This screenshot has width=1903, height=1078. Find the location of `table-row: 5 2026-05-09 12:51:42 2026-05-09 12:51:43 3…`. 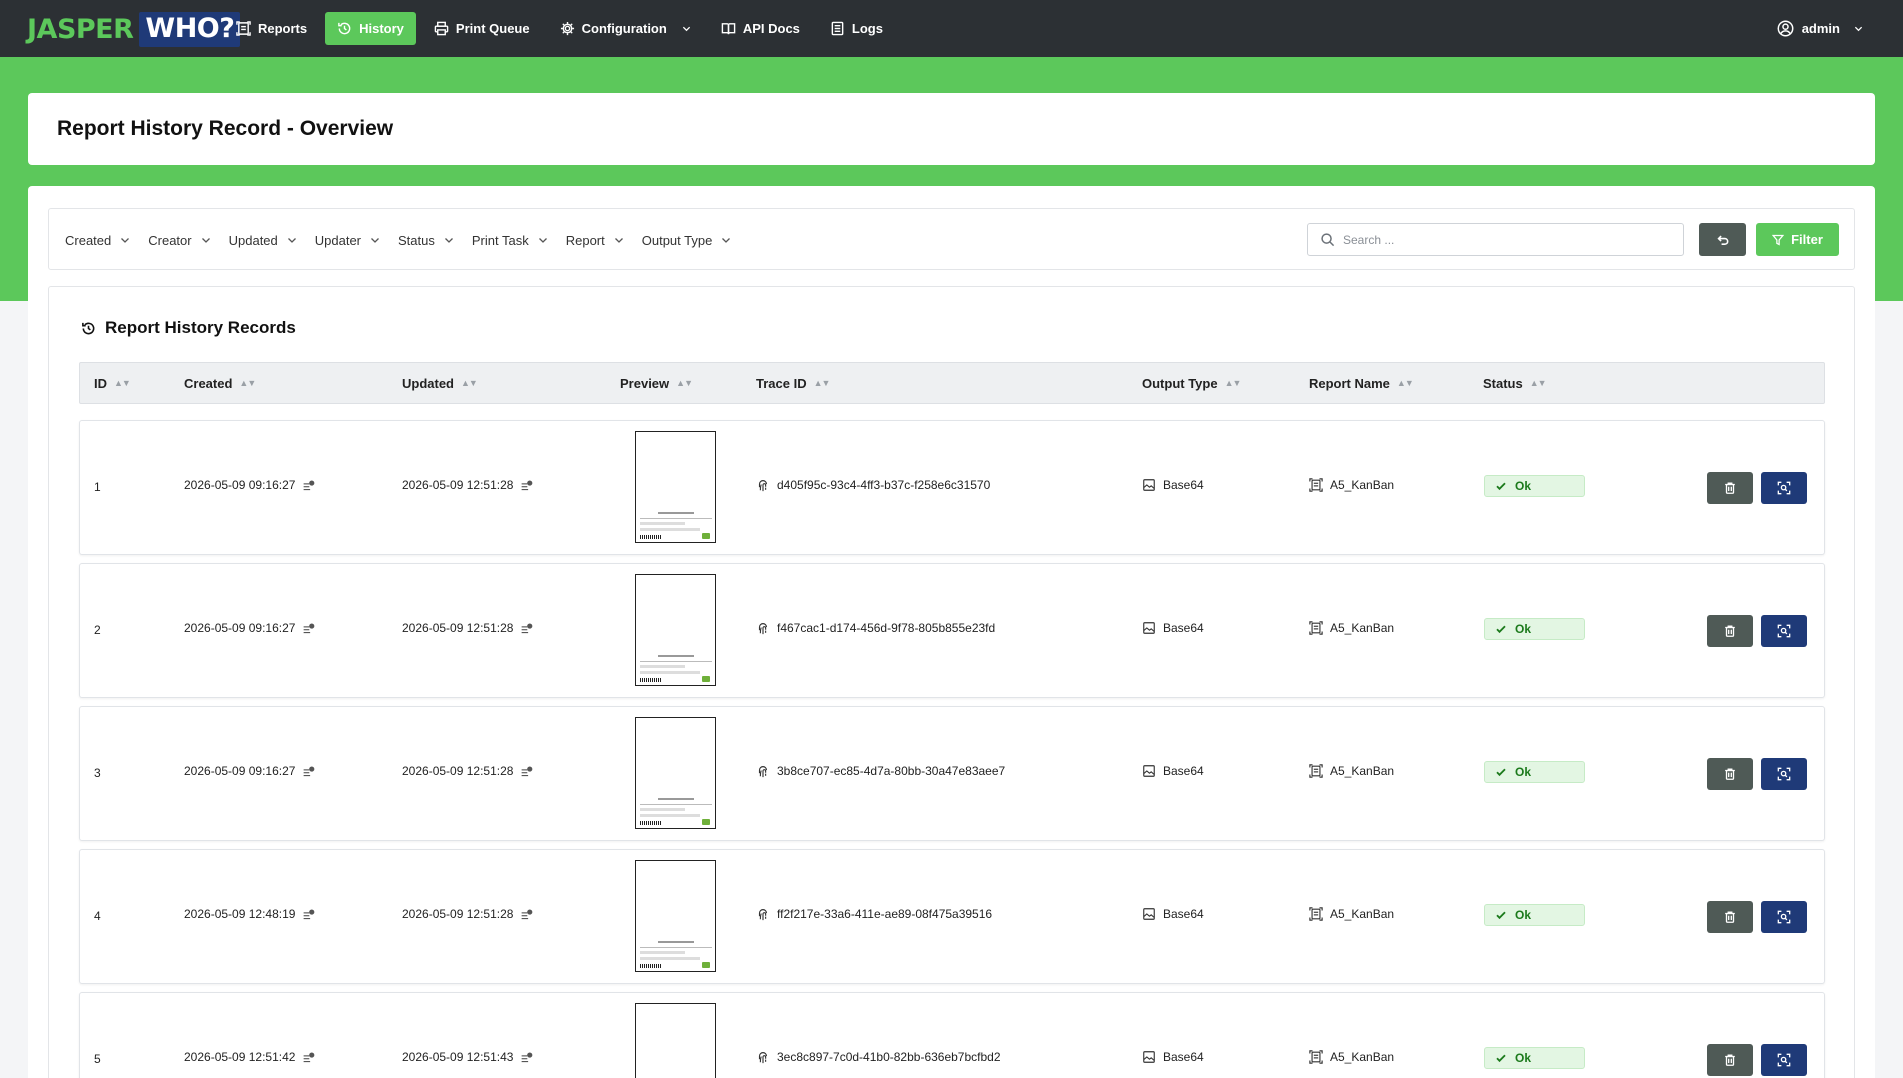

table-row: 5 2026-05-09 12:51:42 2026-05-09 12:51:43 3… is located at coordinates (952, 1035).